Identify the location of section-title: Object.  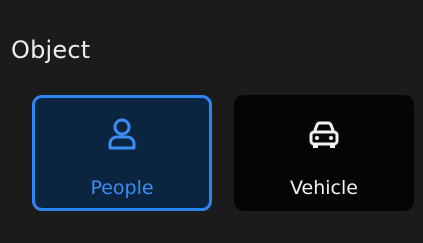
(51, 50).